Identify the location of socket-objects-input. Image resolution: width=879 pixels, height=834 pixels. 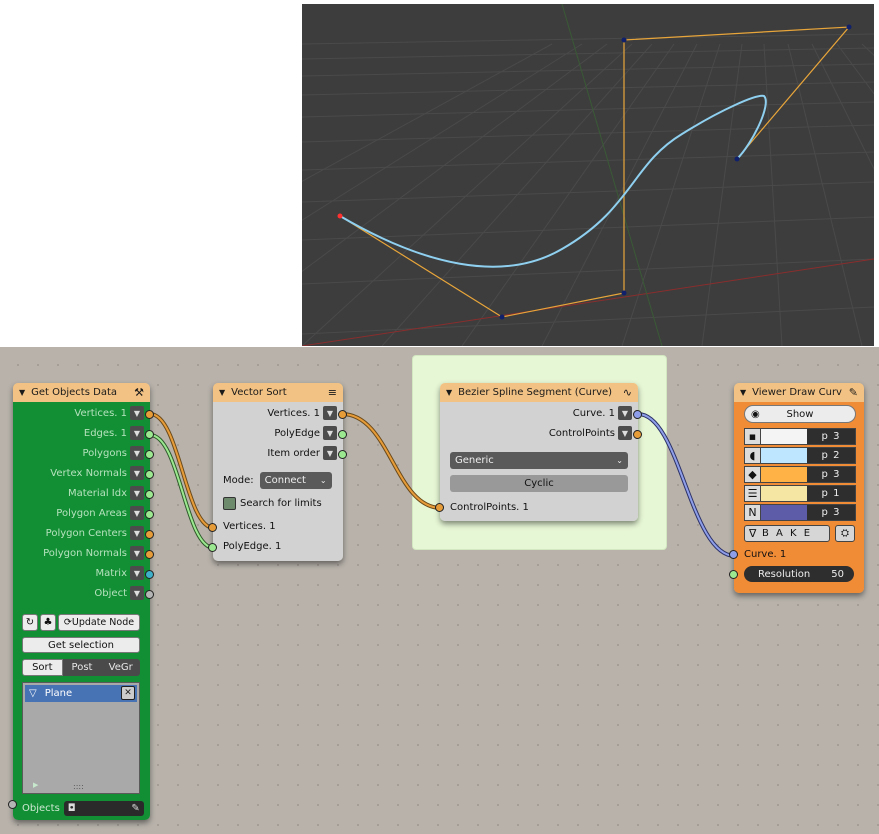
(12, 804).